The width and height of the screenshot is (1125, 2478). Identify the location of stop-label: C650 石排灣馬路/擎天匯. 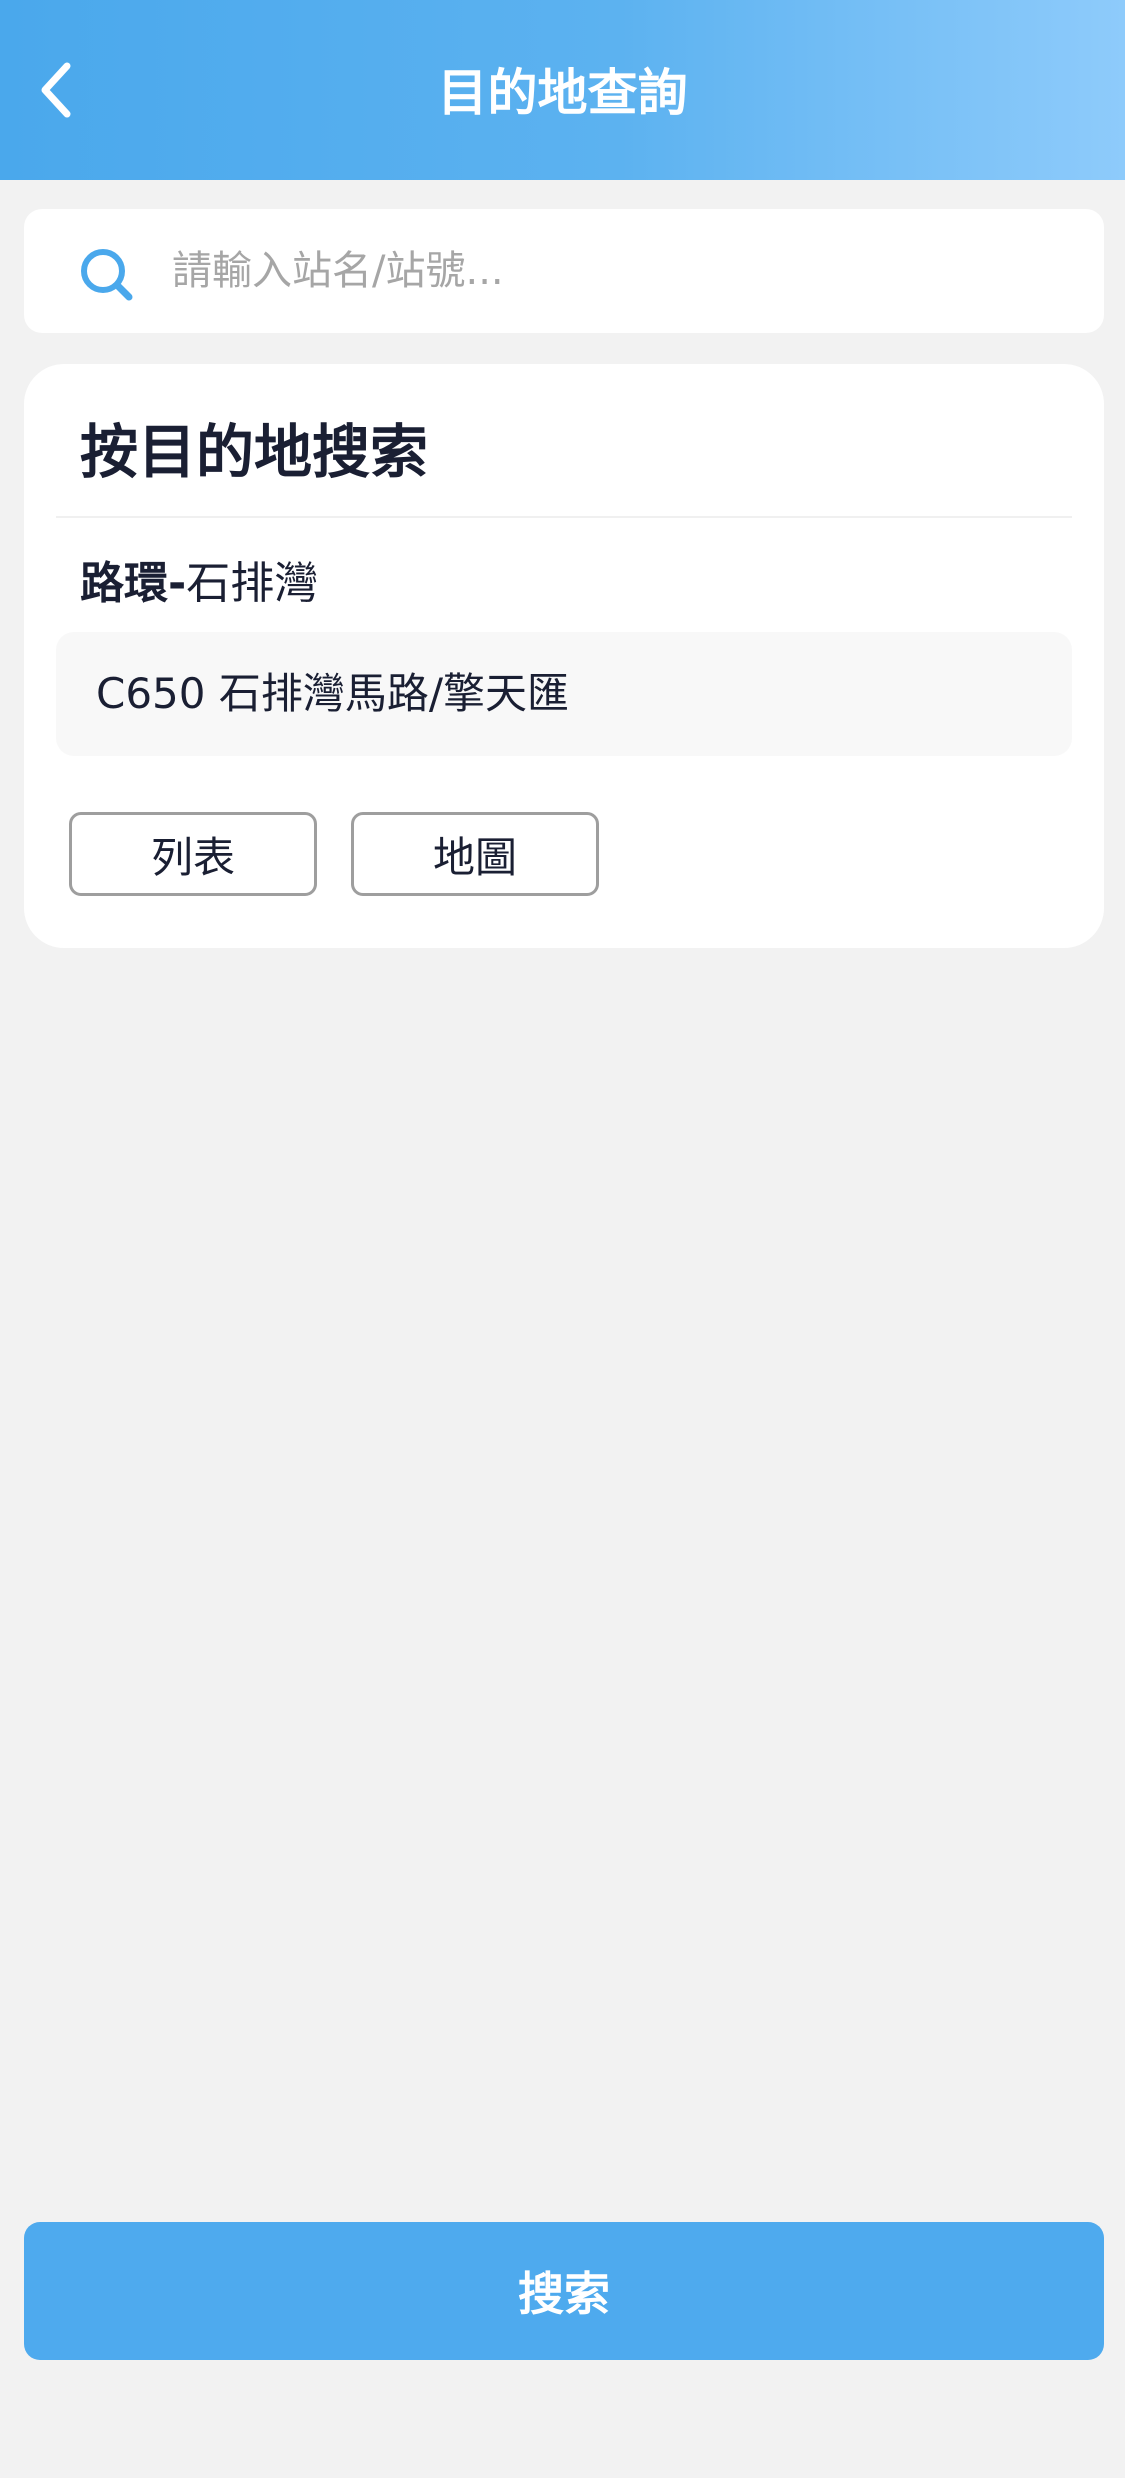
(332, 693).